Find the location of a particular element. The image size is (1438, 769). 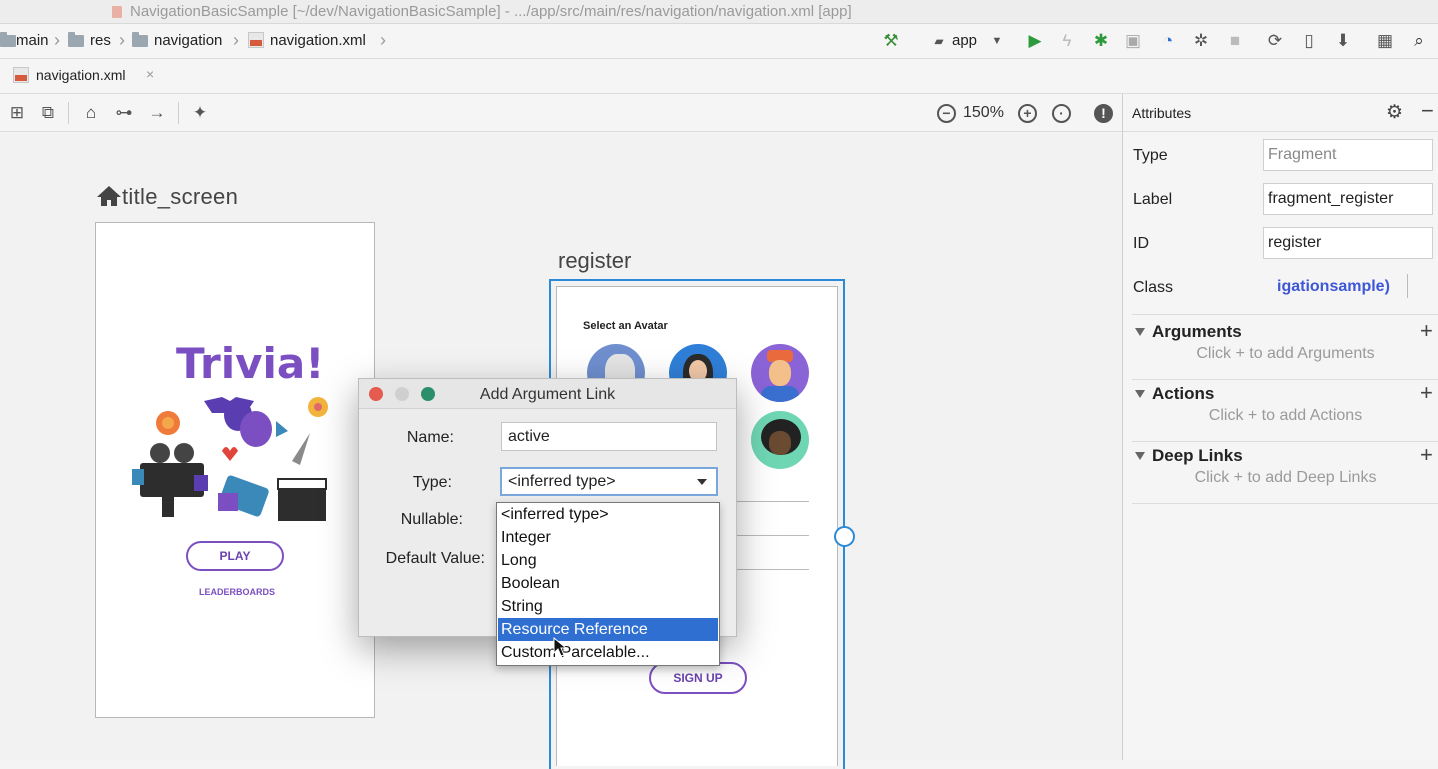

type-select: <inferred type> is located at coordinates (609, 481).